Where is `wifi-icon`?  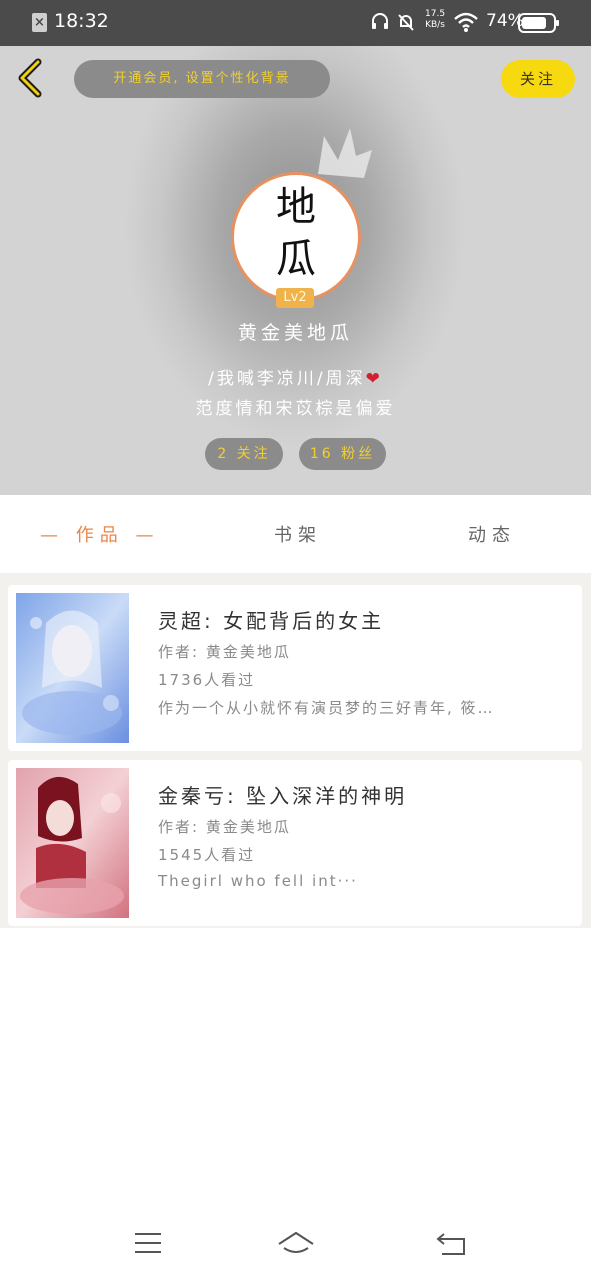
wifi-icon is located at coordinates (466, 22).